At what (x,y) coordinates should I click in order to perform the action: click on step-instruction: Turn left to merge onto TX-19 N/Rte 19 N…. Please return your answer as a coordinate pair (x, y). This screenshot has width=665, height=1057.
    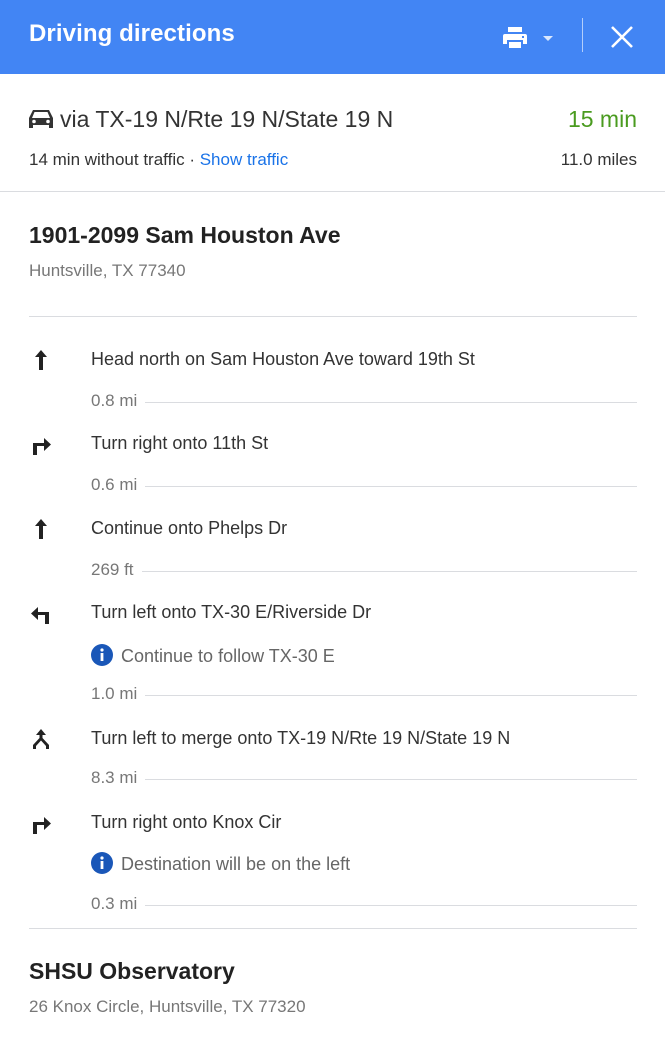
    Looking at the image, I should click on (300, 738).